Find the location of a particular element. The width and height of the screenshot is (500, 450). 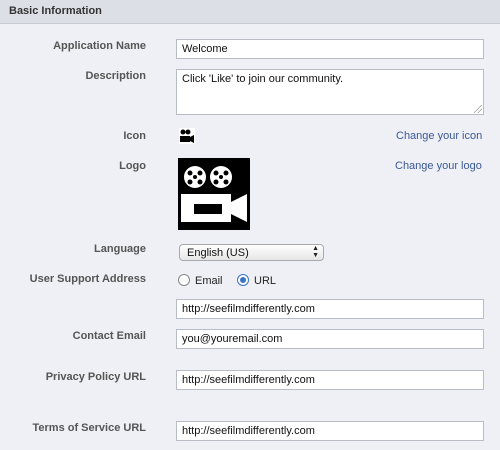

section-header: Basic Information is located at coordinates (250, 12).